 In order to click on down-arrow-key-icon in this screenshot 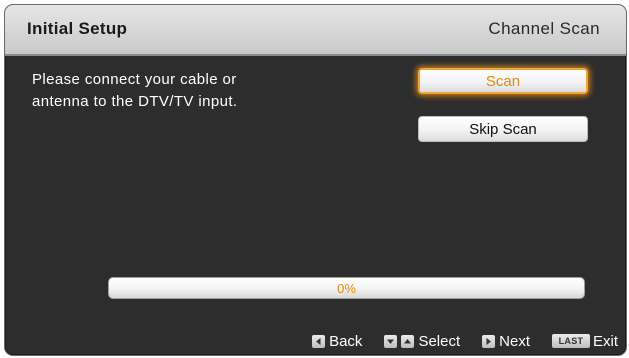, I will do `click(391, 341)`.